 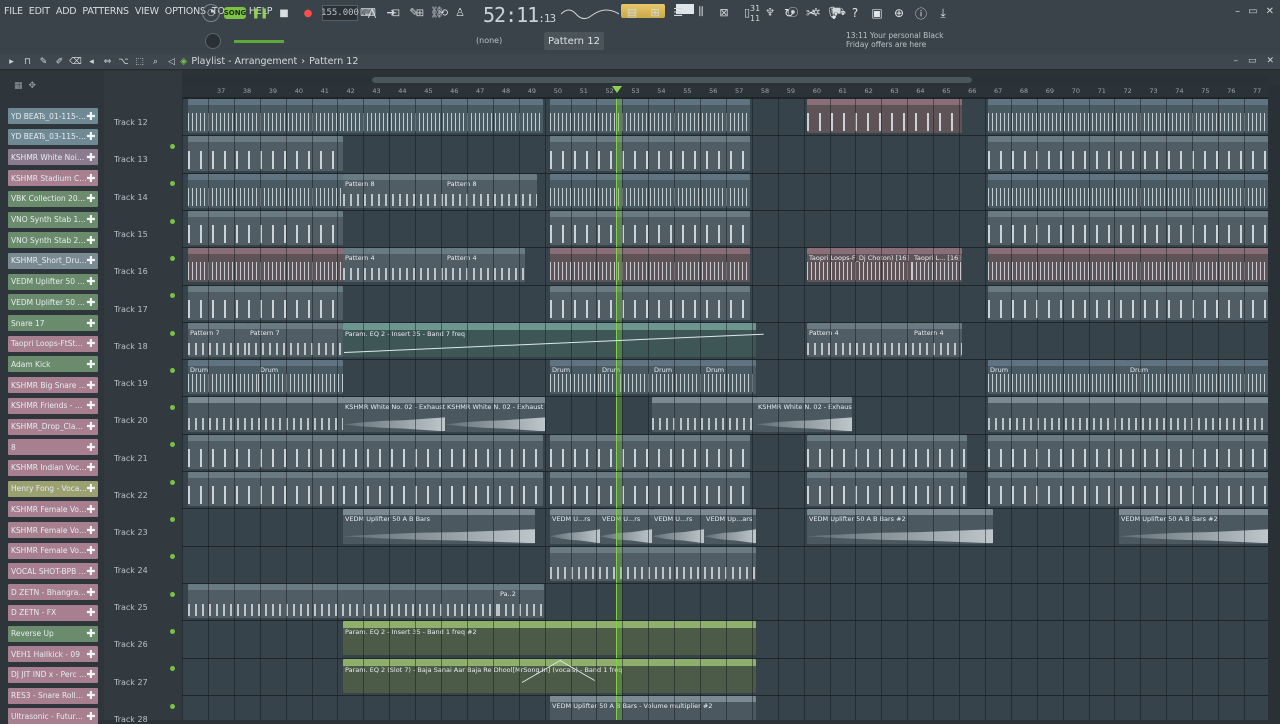 I want to click on channel-item: RES3 - Snare Rolls 2... ✚, so click(x=53, y=695).